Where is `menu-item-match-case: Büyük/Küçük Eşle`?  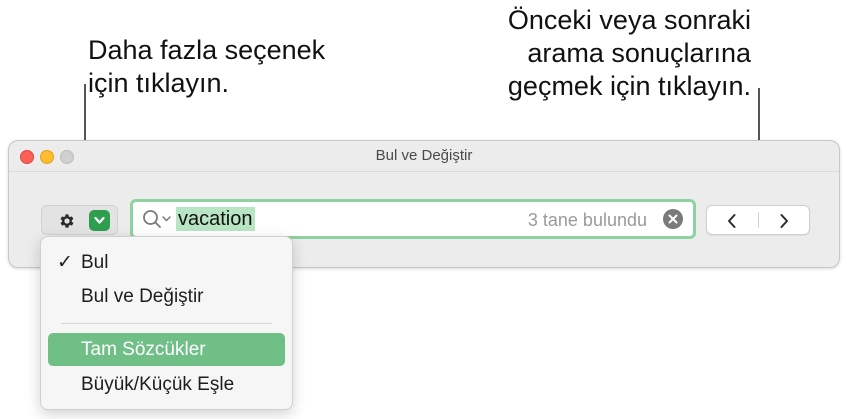 menu-item-match-case: Büyük/Küçük Eşle is located at coordinates (166, 384).